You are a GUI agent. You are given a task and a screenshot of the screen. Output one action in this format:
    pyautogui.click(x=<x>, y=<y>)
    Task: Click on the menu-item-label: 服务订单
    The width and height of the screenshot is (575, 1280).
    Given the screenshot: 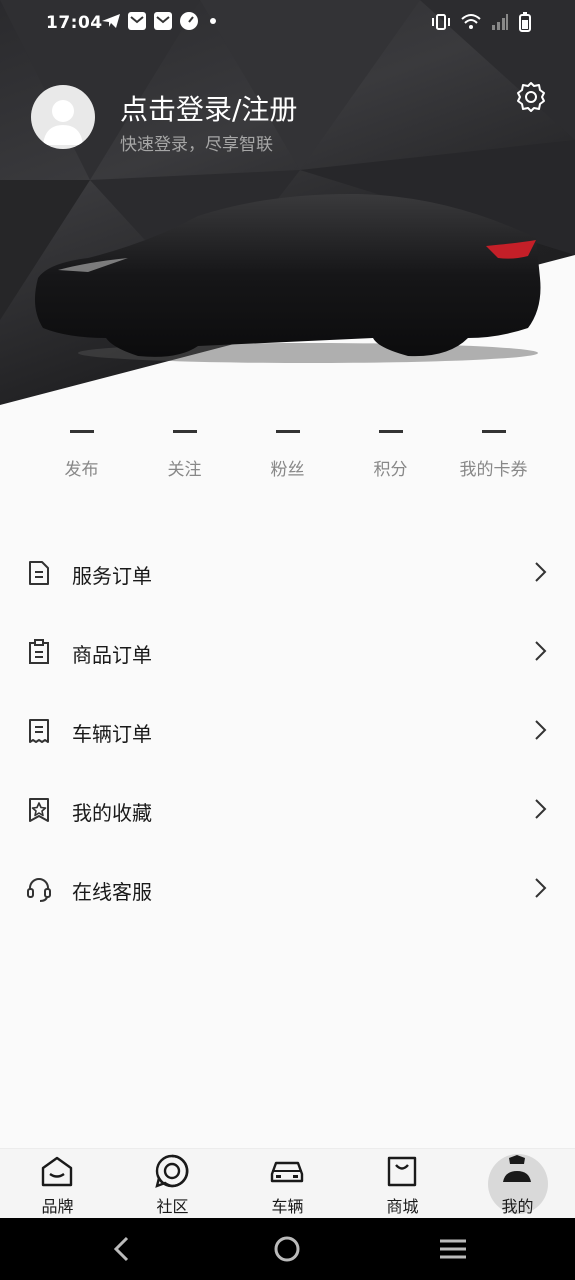 What is the action you would take?
    pyautogui.click(x=112, y=576)
    